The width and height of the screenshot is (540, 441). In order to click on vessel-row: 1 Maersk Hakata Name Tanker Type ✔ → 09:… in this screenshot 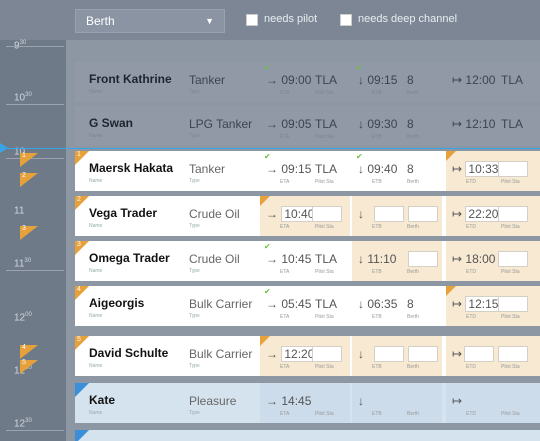, I will do `click(307, 171)`.